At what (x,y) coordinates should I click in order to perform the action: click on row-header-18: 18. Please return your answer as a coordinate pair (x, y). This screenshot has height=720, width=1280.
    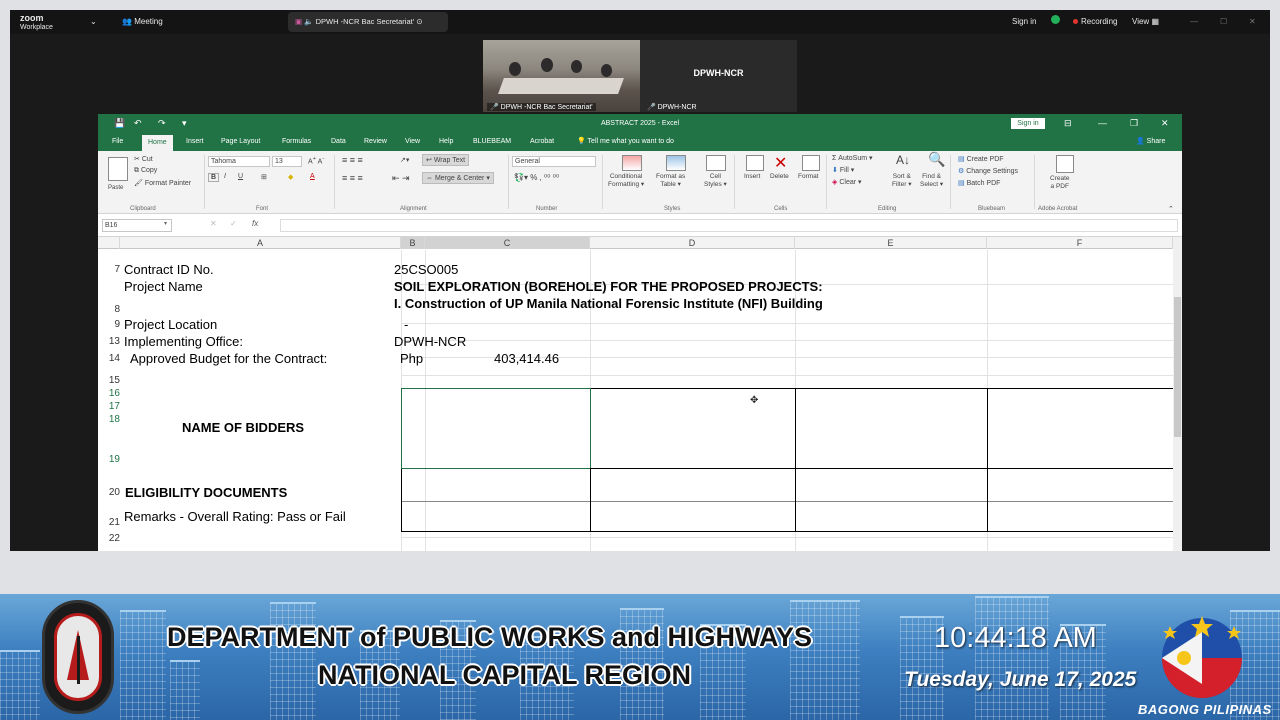
    Looking at the image, I should click on (109, 420).